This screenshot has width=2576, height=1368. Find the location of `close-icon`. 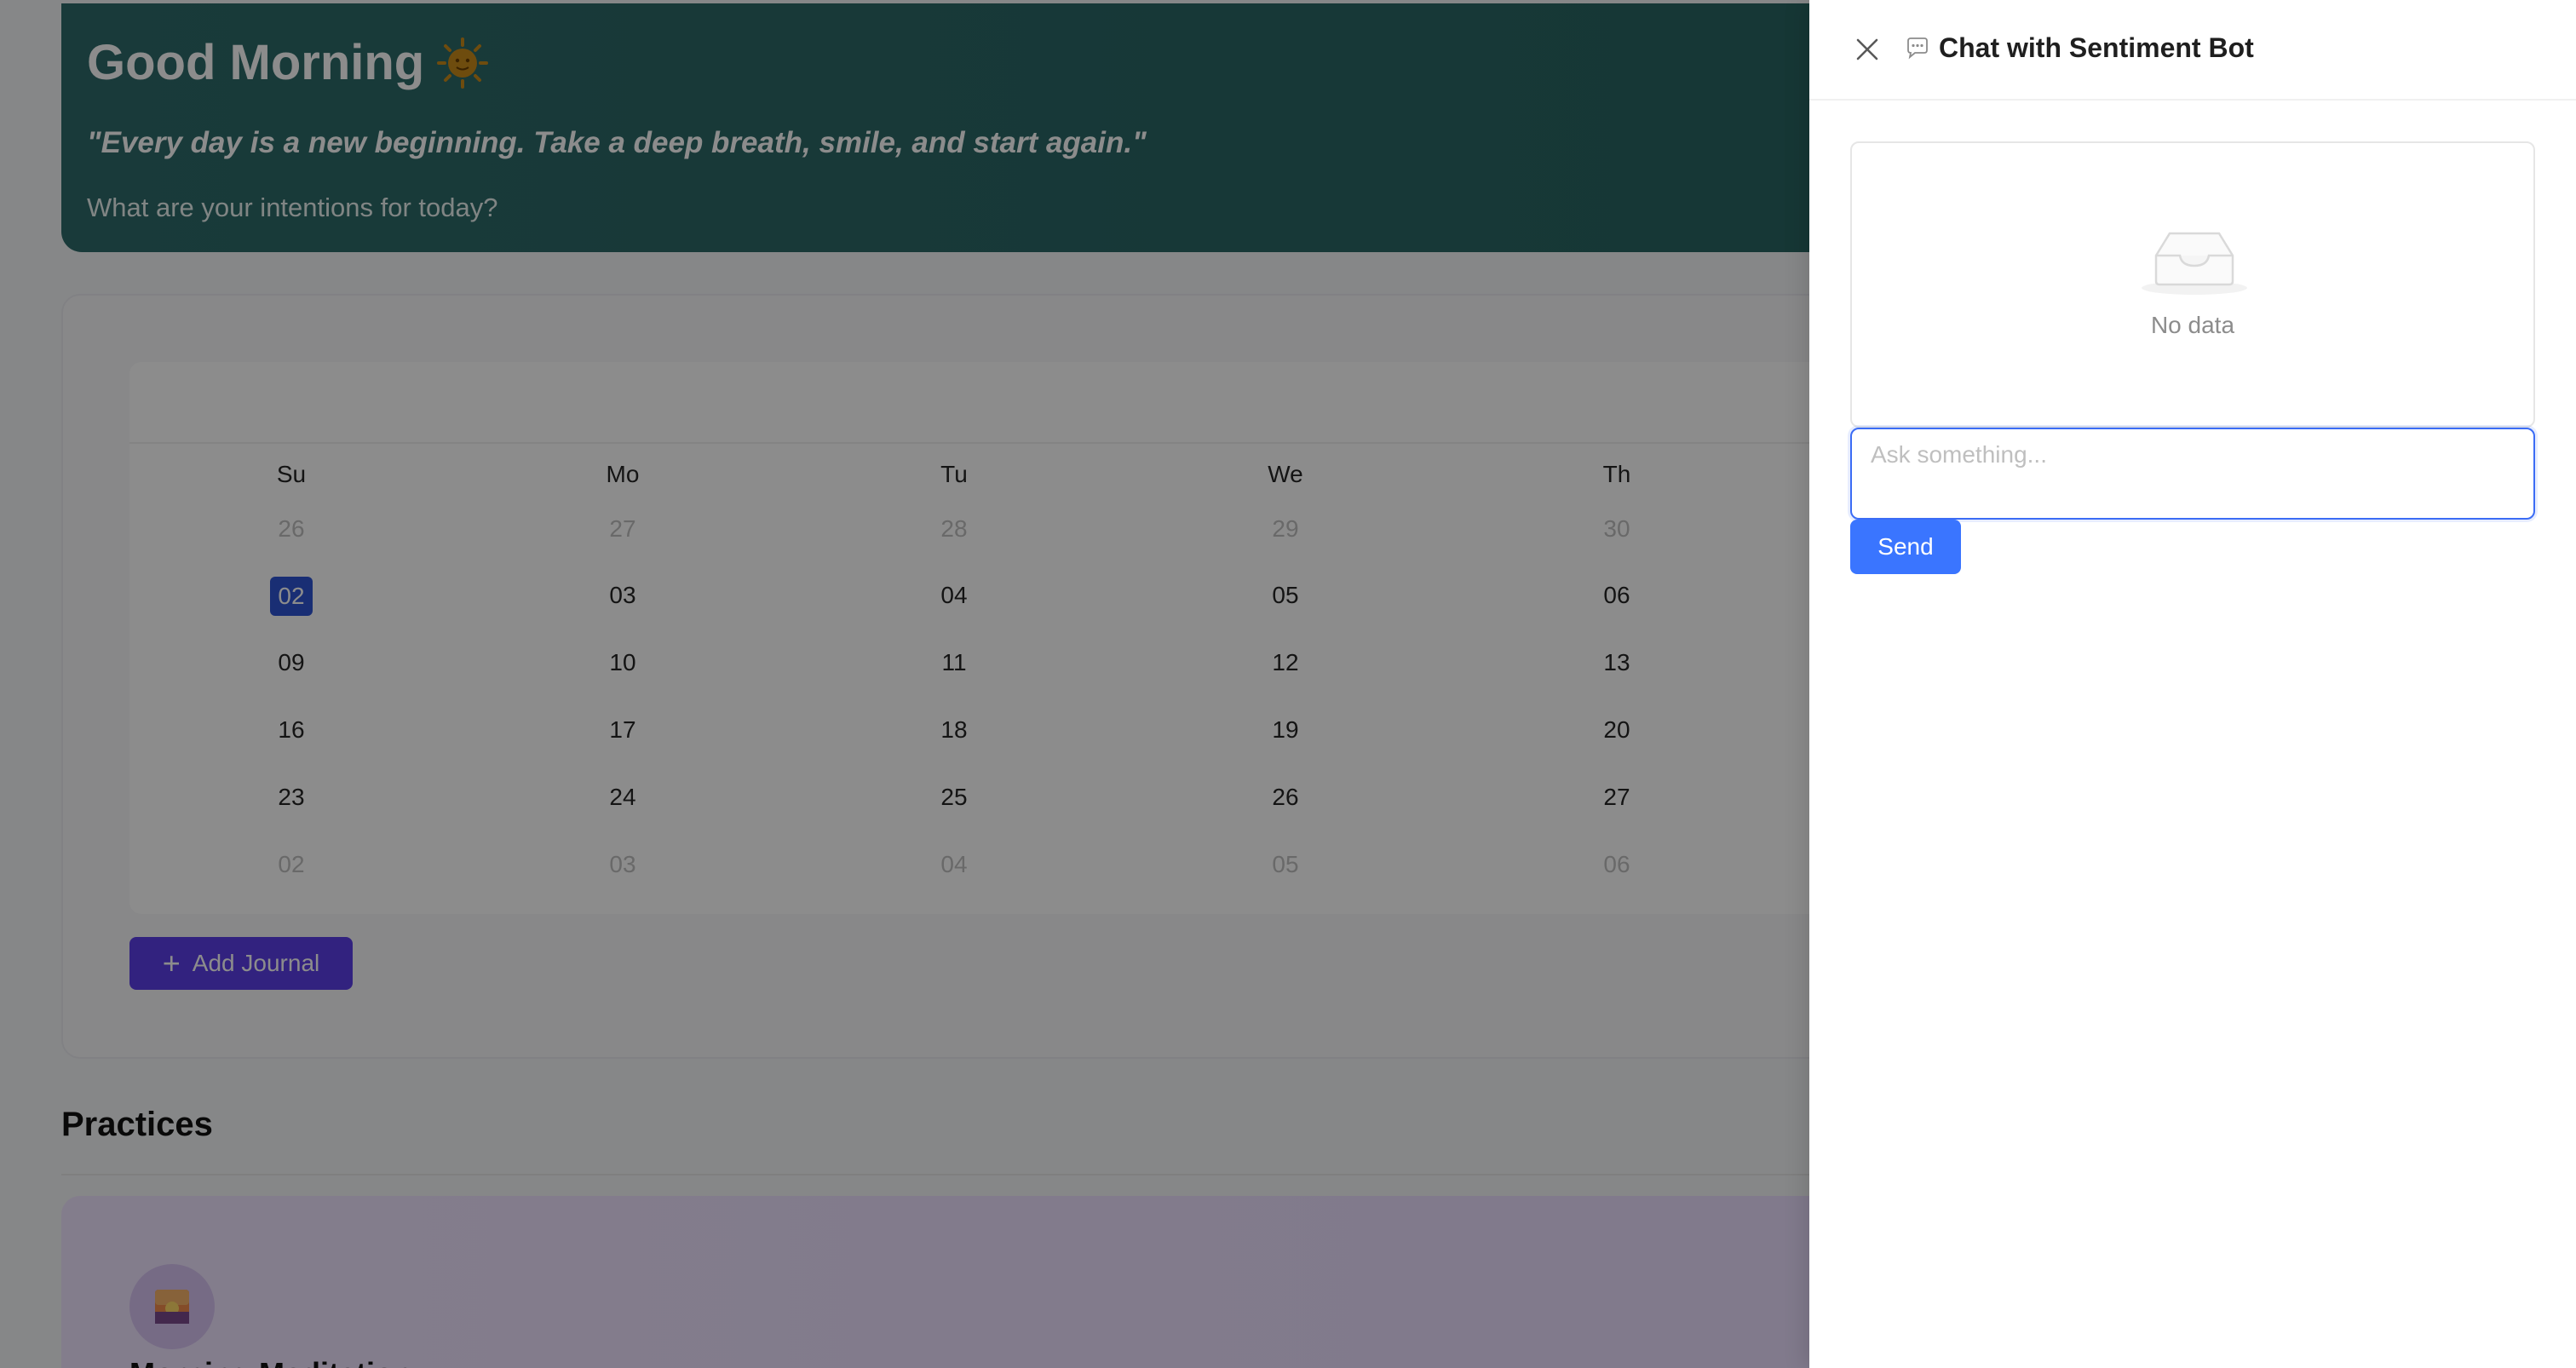

close-icon is located at coordinates (1867, 49).